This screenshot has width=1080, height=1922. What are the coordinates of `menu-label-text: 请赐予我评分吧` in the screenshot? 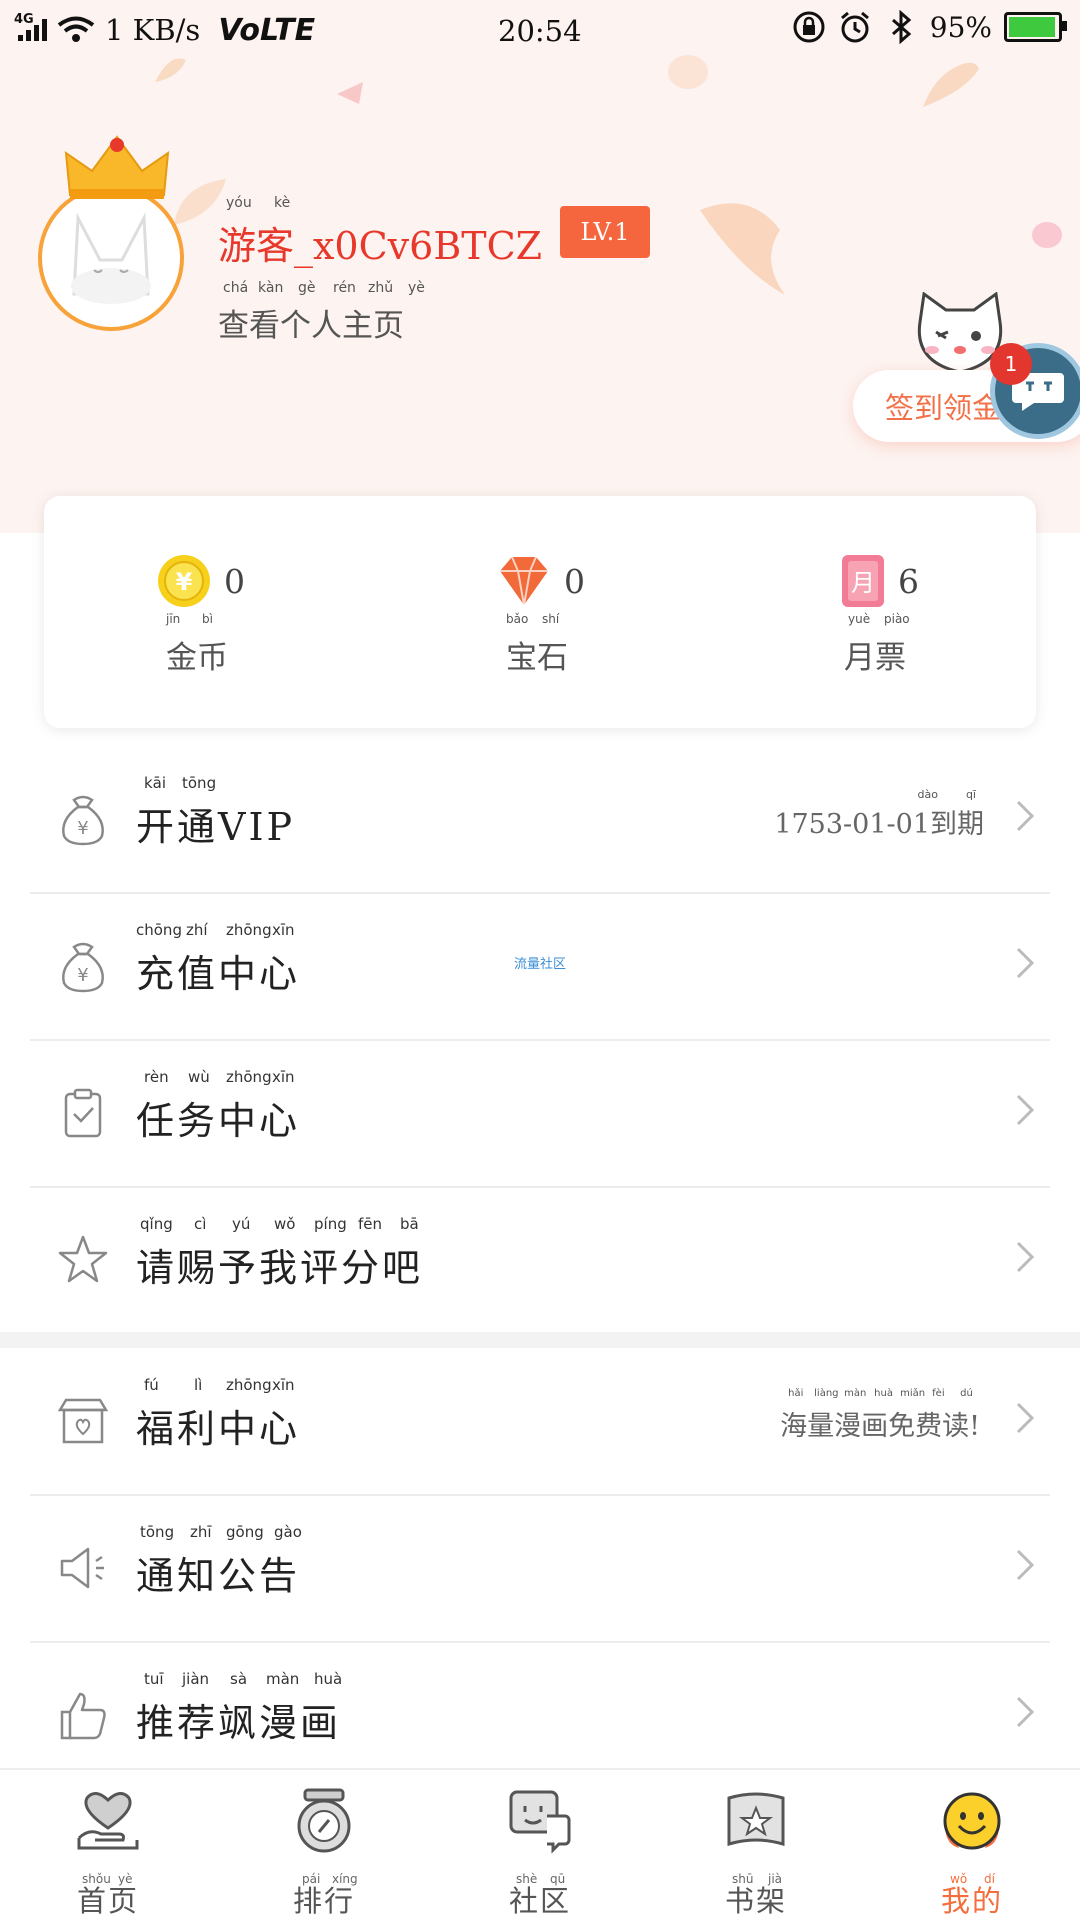 It's located at (280, 1268).